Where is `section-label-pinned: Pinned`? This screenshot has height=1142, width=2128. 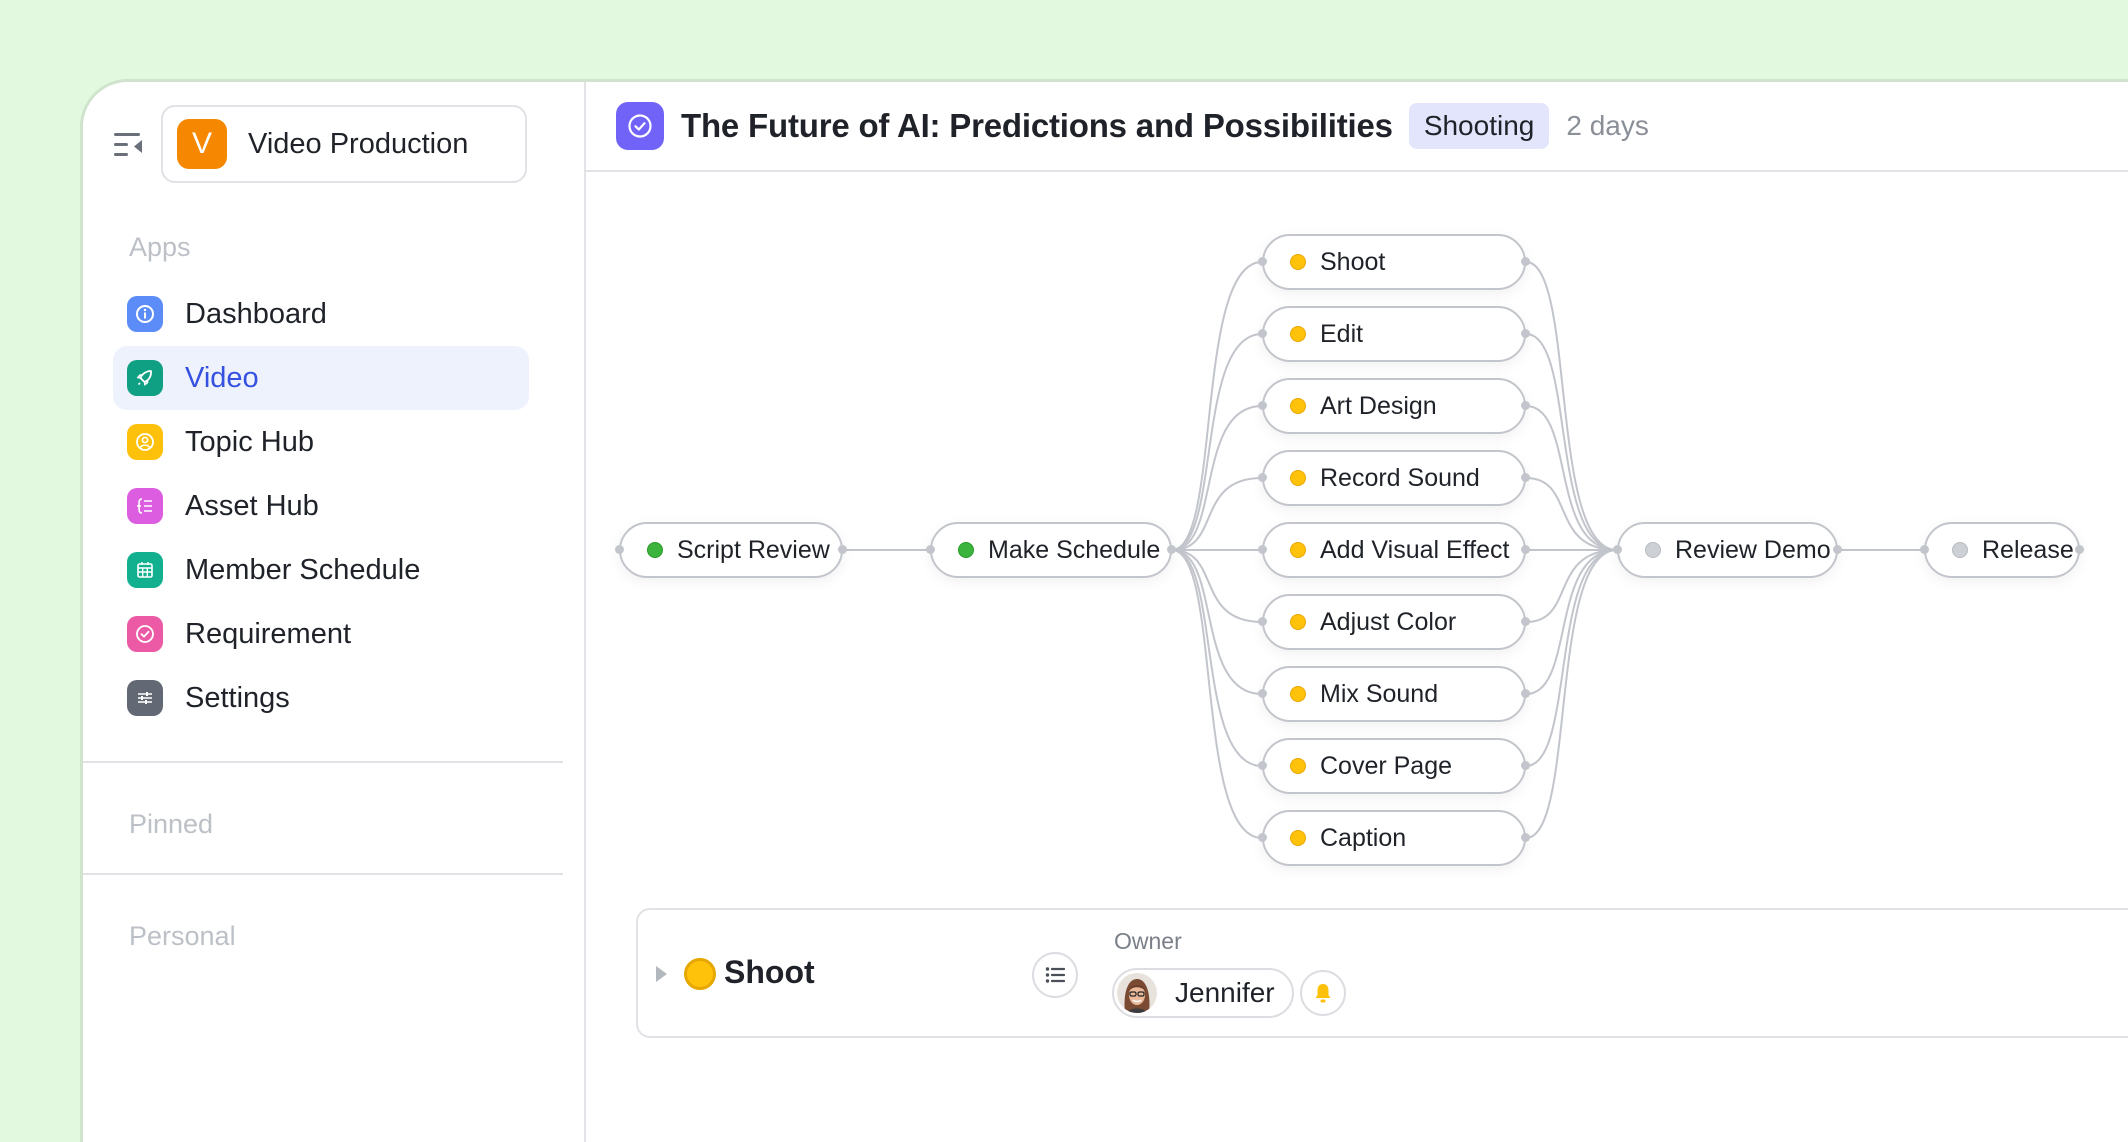 section-label-pinned: Pinned is located at coordinates (171, 824).